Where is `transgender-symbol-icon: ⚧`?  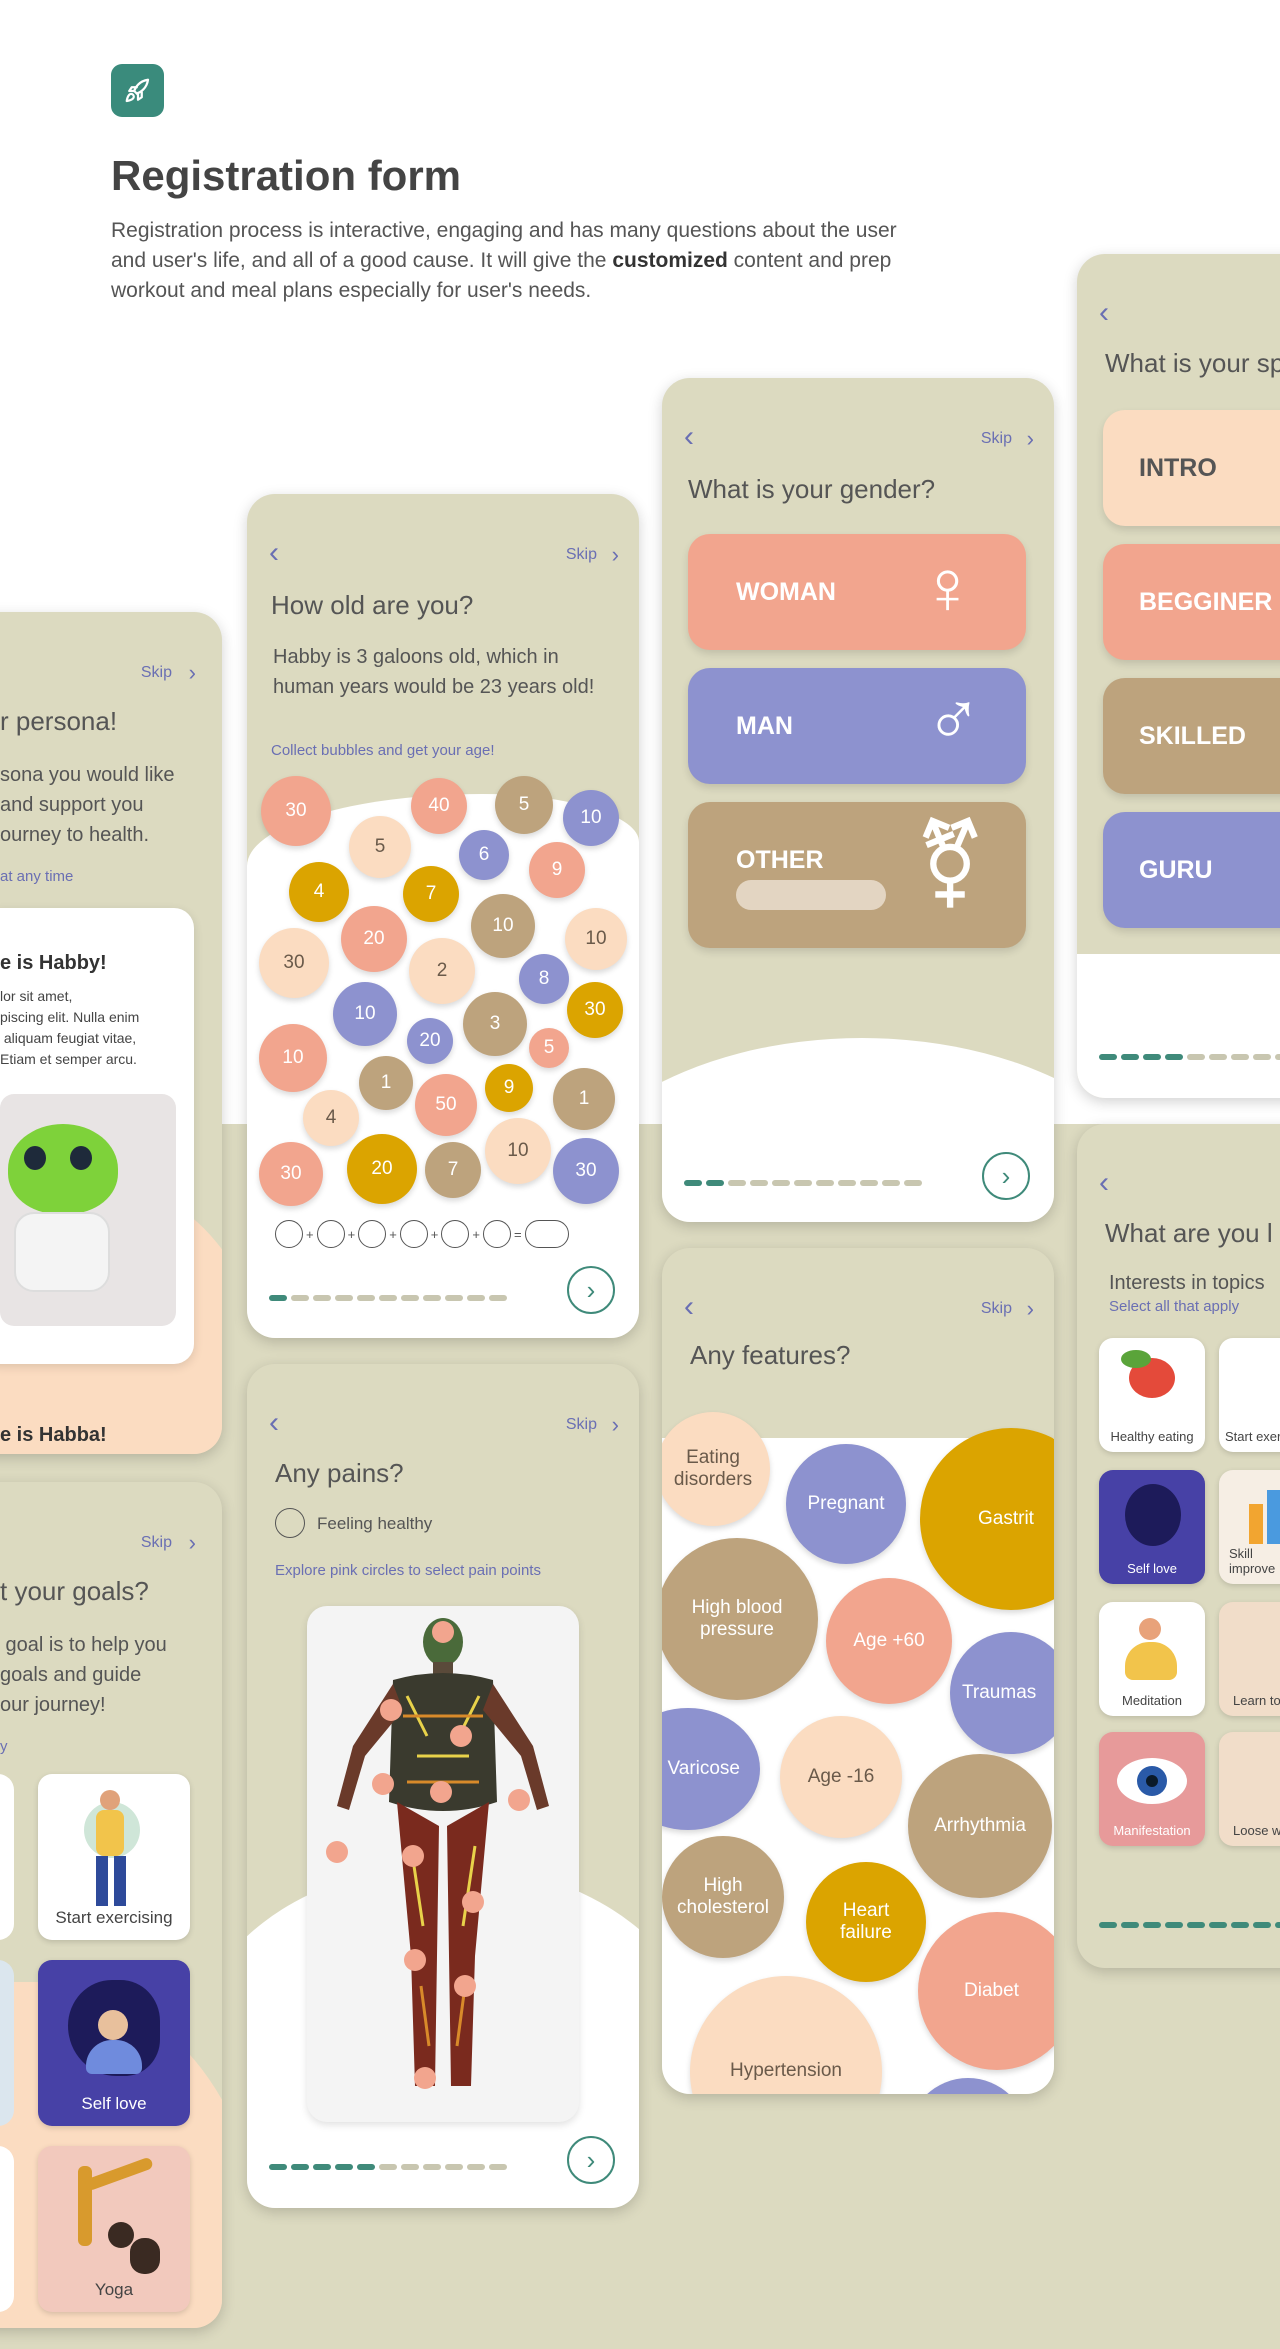 transgender-symbol-icon: ⚧ is located at coordinates (949, 864).